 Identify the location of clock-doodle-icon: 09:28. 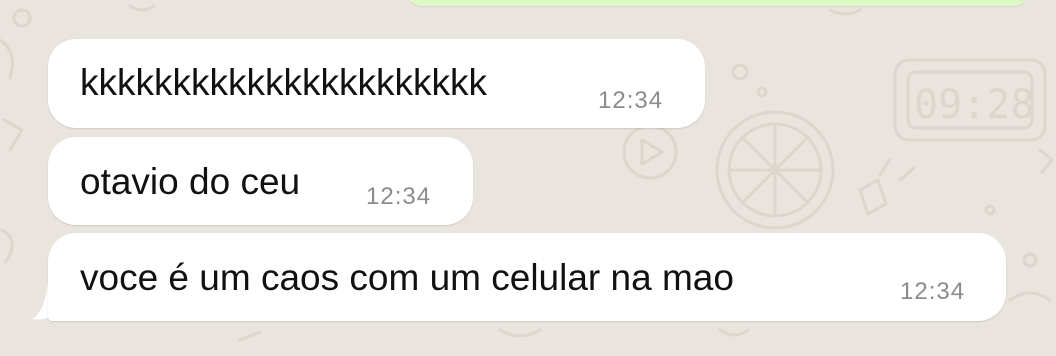
(970, 100).